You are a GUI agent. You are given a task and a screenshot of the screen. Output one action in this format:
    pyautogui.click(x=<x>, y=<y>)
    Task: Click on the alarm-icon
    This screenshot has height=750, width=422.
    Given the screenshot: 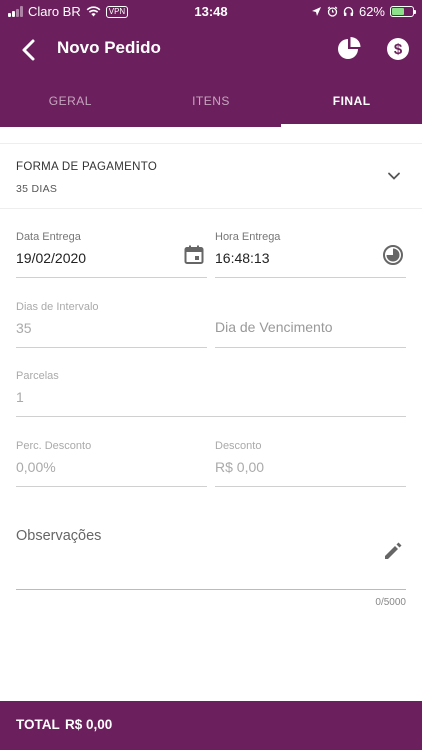 What is the action you would take?
    pyautogui.click(x=332, y=11)
    